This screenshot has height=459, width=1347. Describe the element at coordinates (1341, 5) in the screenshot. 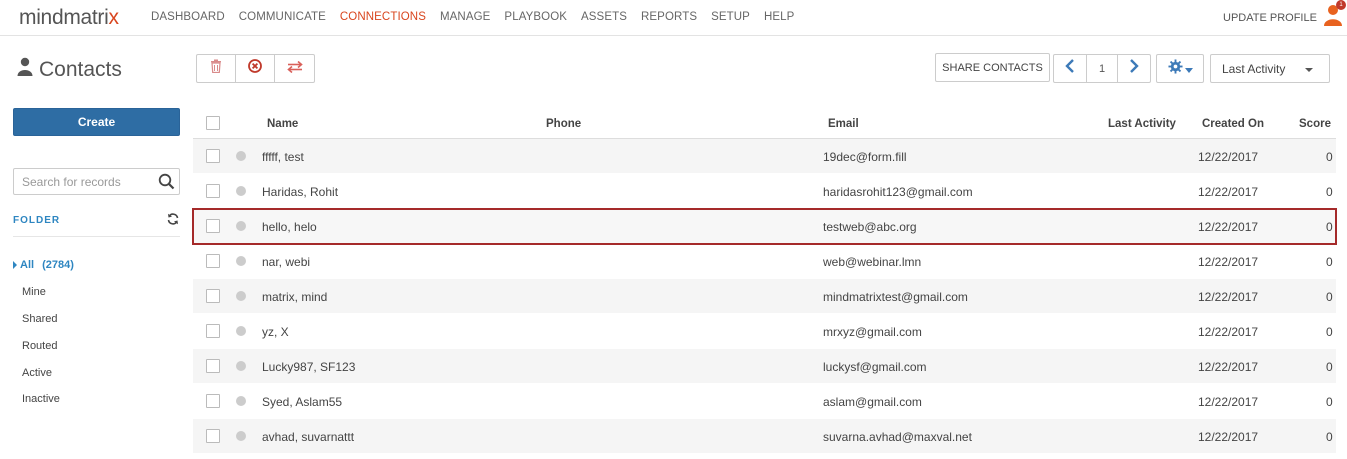

I see `notification-badge: 1` at that location.